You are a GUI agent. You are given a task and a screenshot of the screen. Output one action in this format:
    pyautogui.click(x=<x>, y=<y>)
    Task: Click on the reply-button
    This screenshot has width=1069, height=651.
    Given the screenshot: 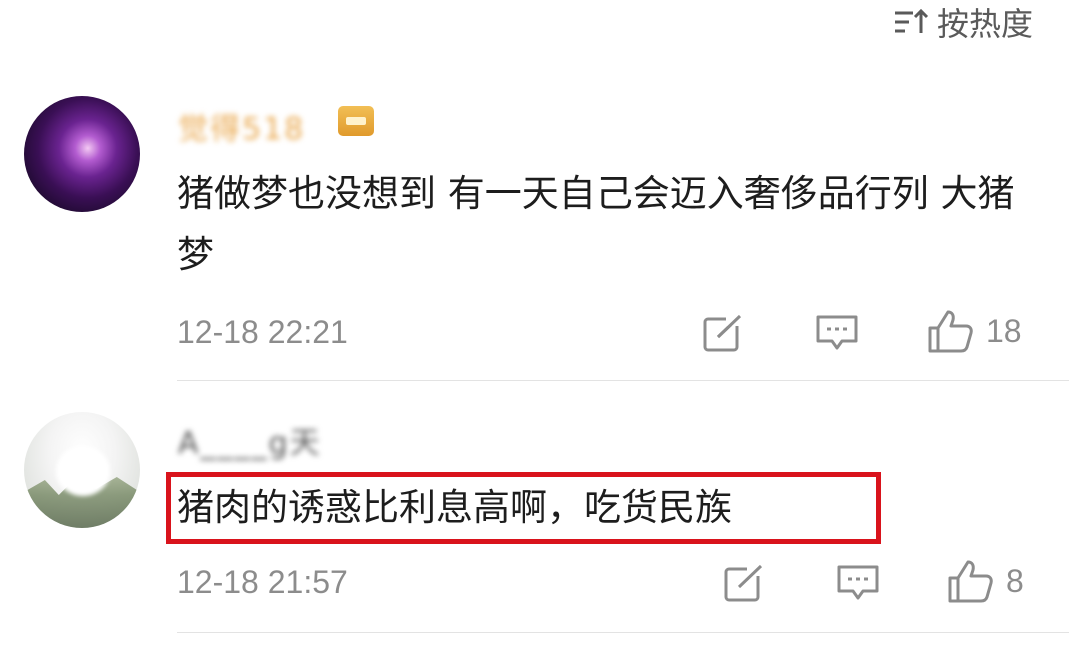 What is the action you would take?
    pyautogui.click(x=858, y=583)
    